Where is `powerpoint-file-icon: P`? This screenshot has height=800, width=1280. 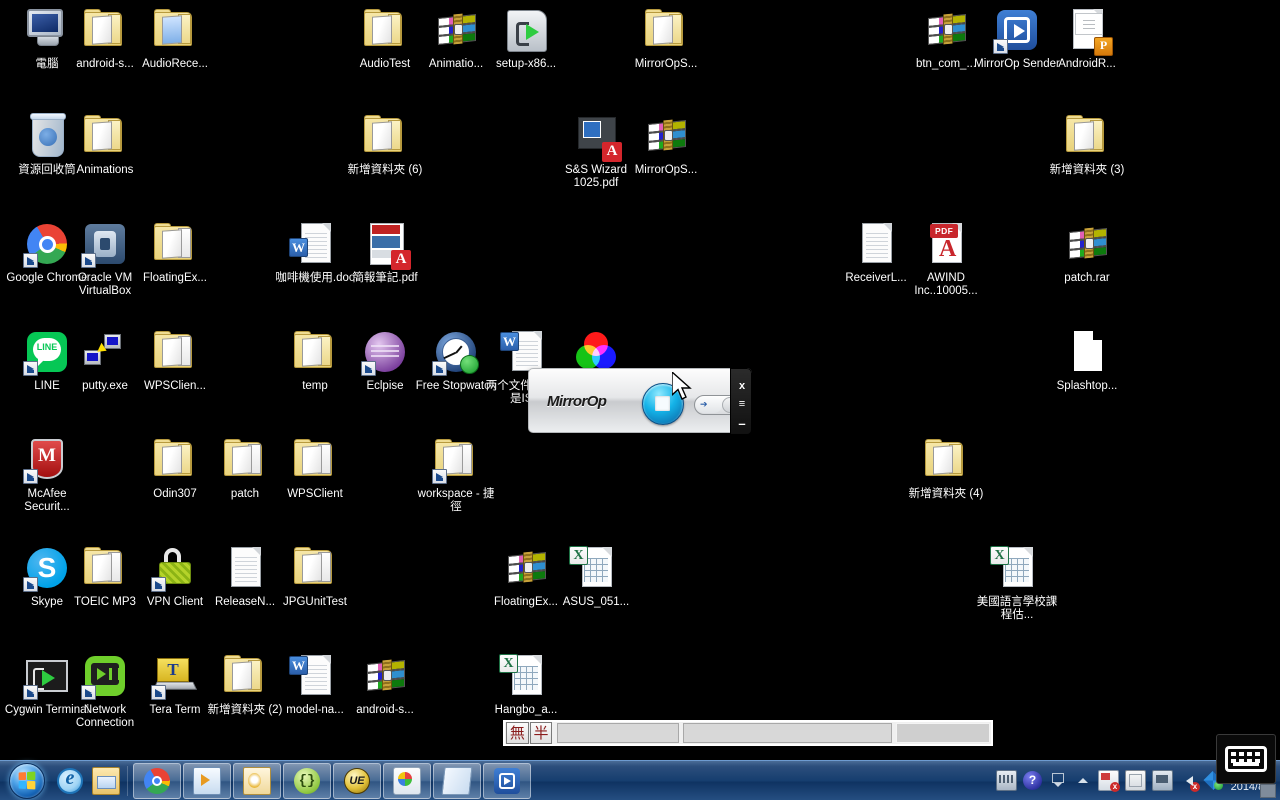
powerpoint-file-icon: P is located at coordinates (1088, 31).